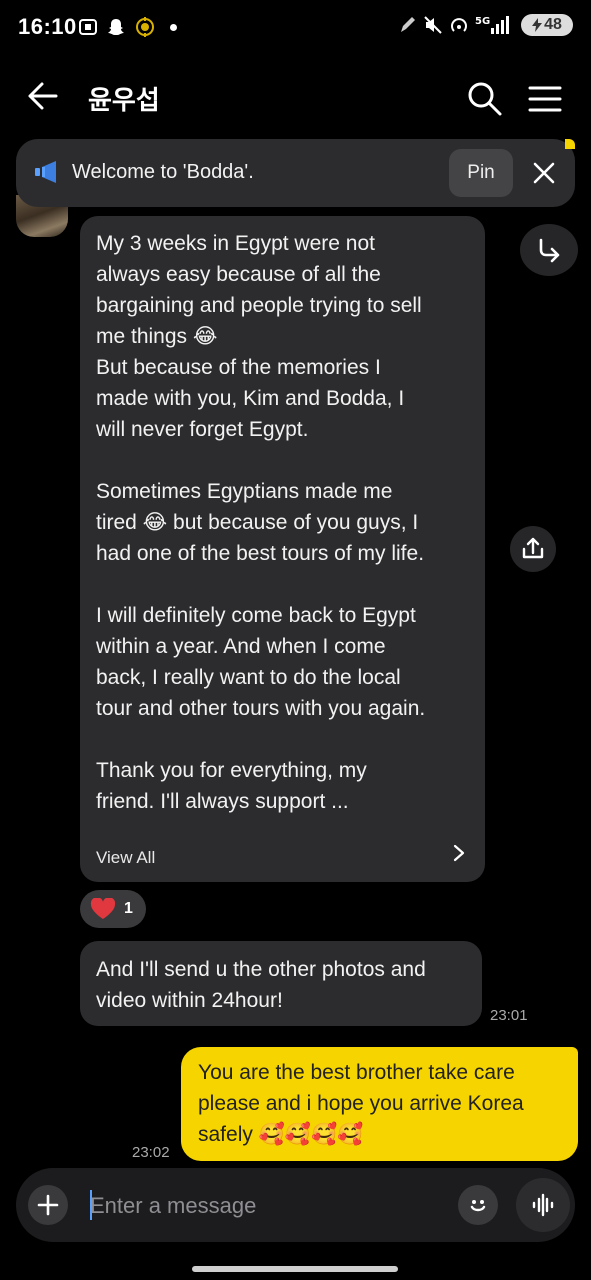 Image resolution: width=591 pixels, height=1280 pixels. What do you see at coordinates (481, 173) in the screenshot?
I see `pin-button: Pin` at bounding box center [481, 173].